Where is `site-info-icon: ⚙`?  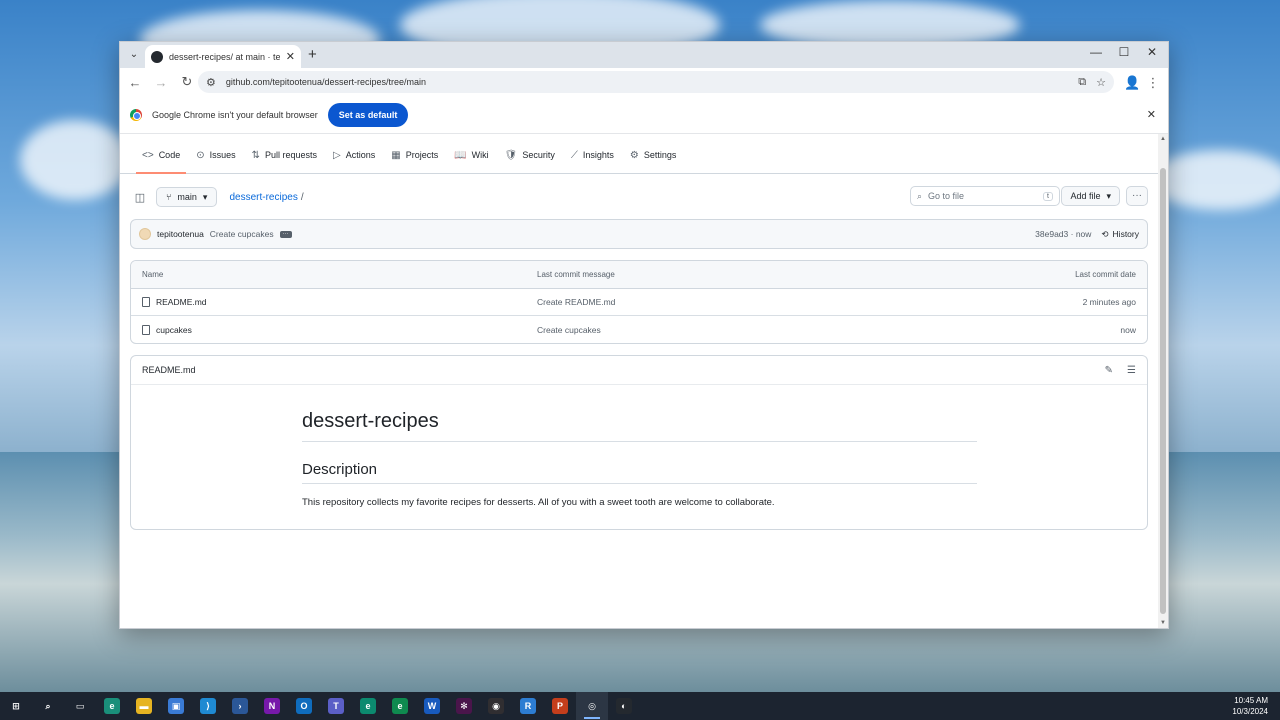
site-info-icon: ⚙ is located at coordinates (211, 82).